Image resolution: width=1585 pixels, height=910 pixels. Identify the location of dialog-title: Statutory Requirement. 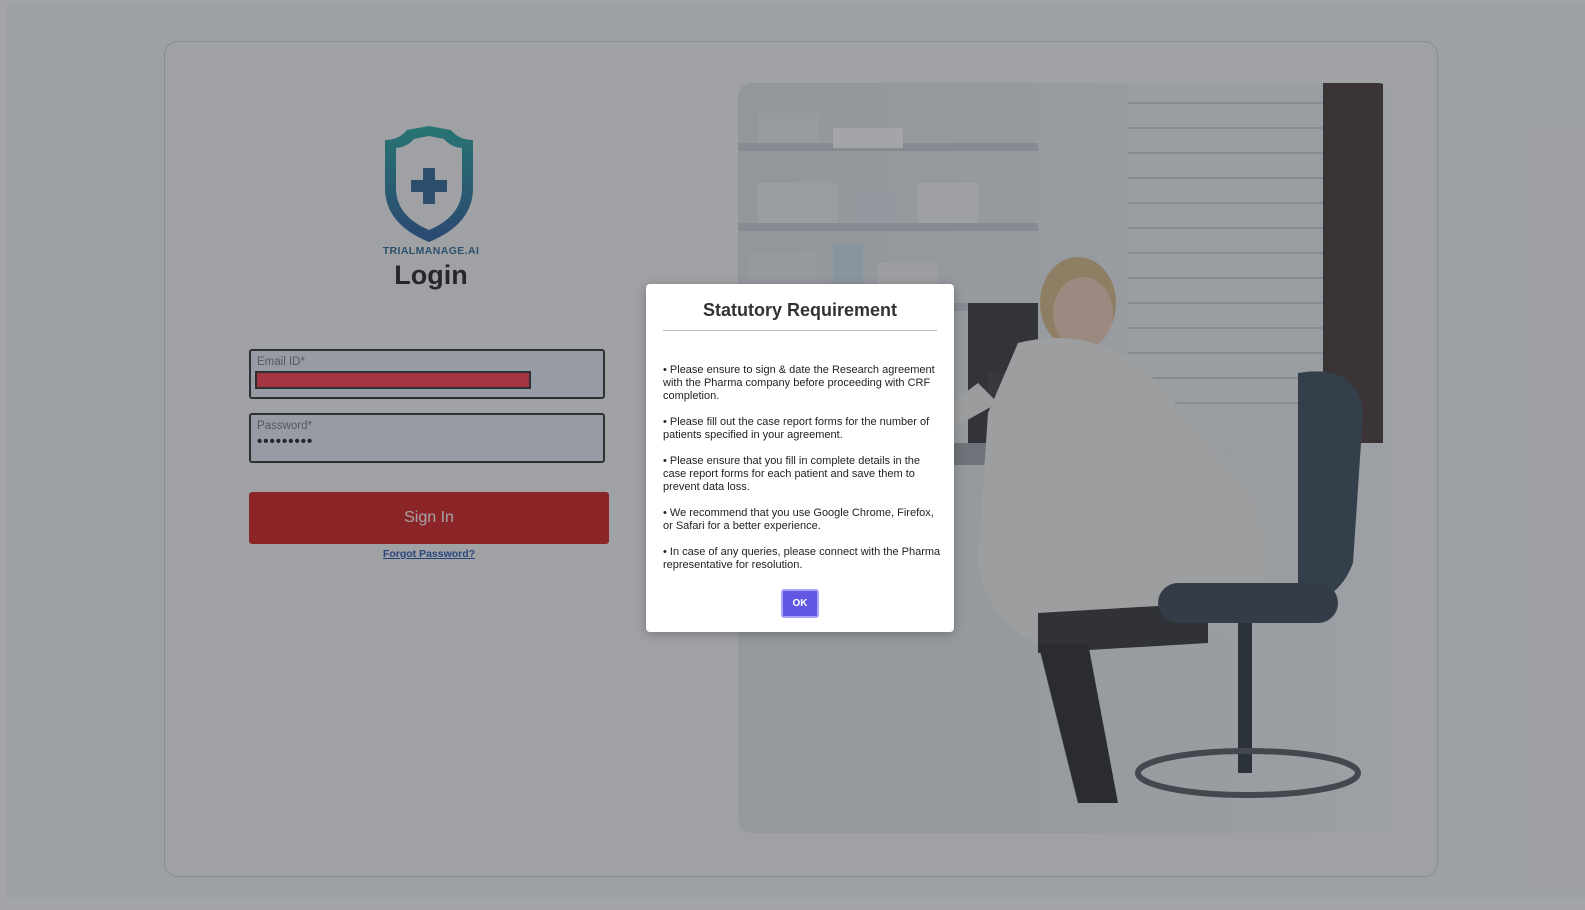
(800, 310).